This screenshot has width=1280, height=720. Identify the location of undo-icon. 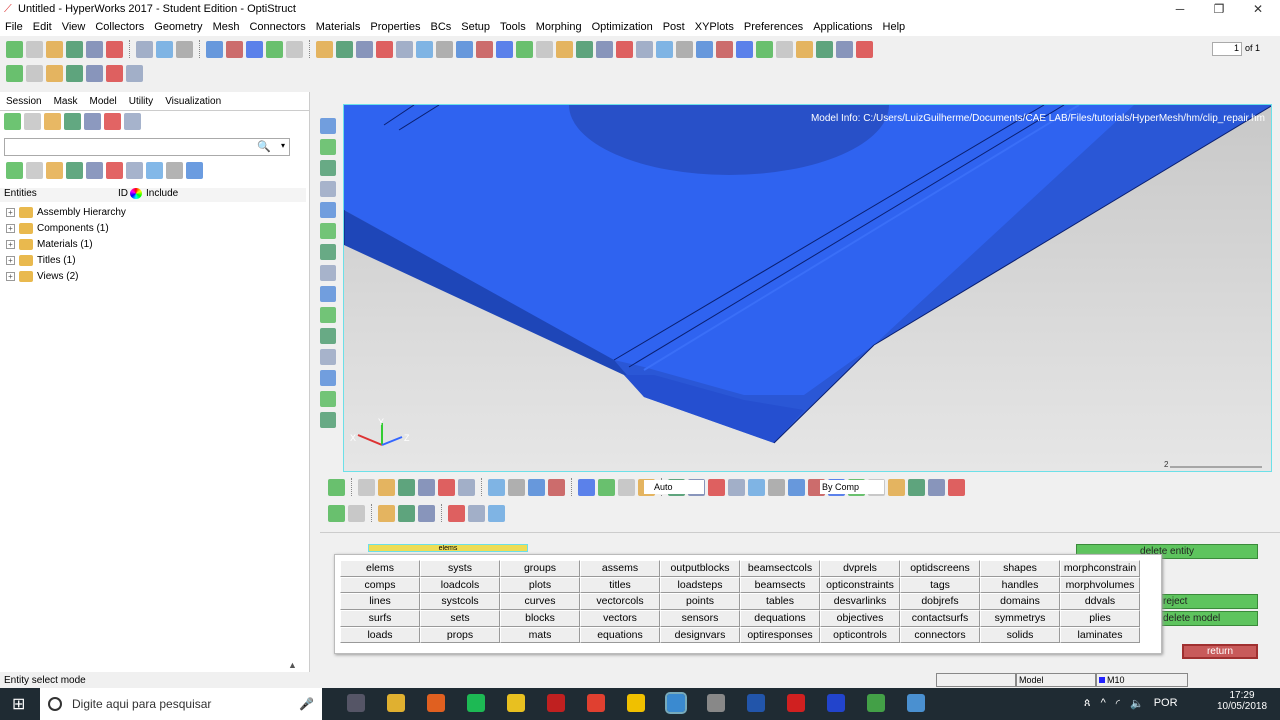
(426, 513).